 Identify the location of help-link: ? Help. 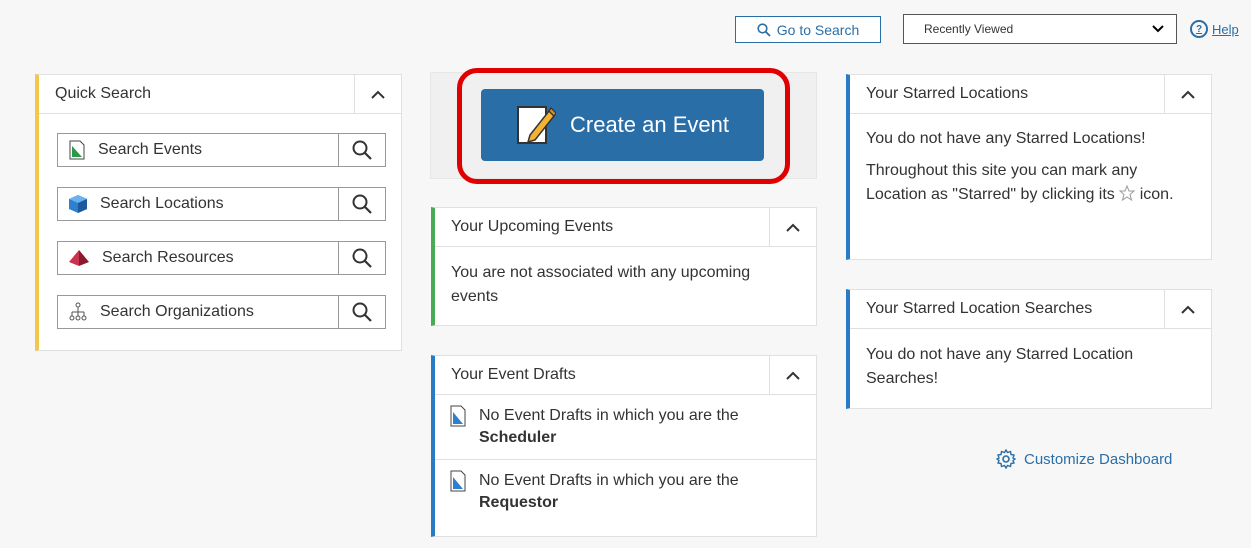
(1214, 29).